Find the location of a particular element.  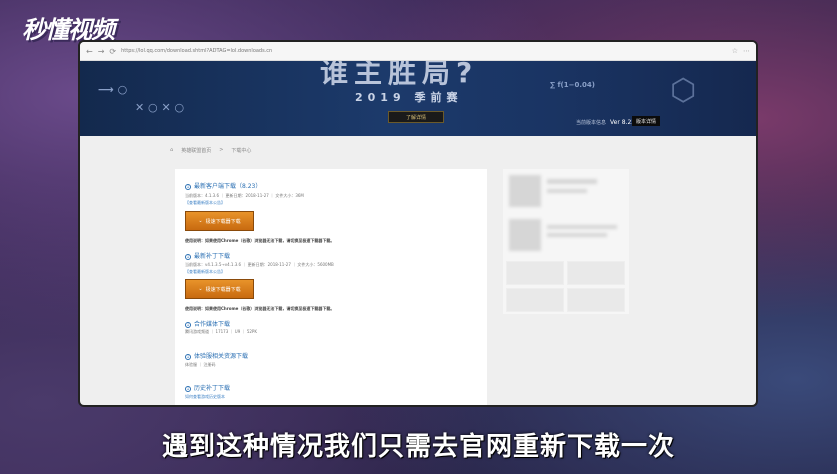

section-pbe-title: ↓ 体验服相关资源下载 is located at coordinates (216, 355).